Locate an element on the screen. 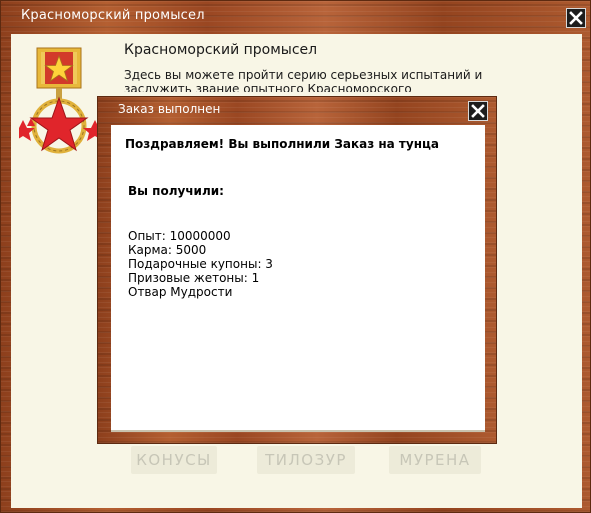 The image size is (591, 513). tab-murena: МУРЕНА is located at coordinates (435, 460).